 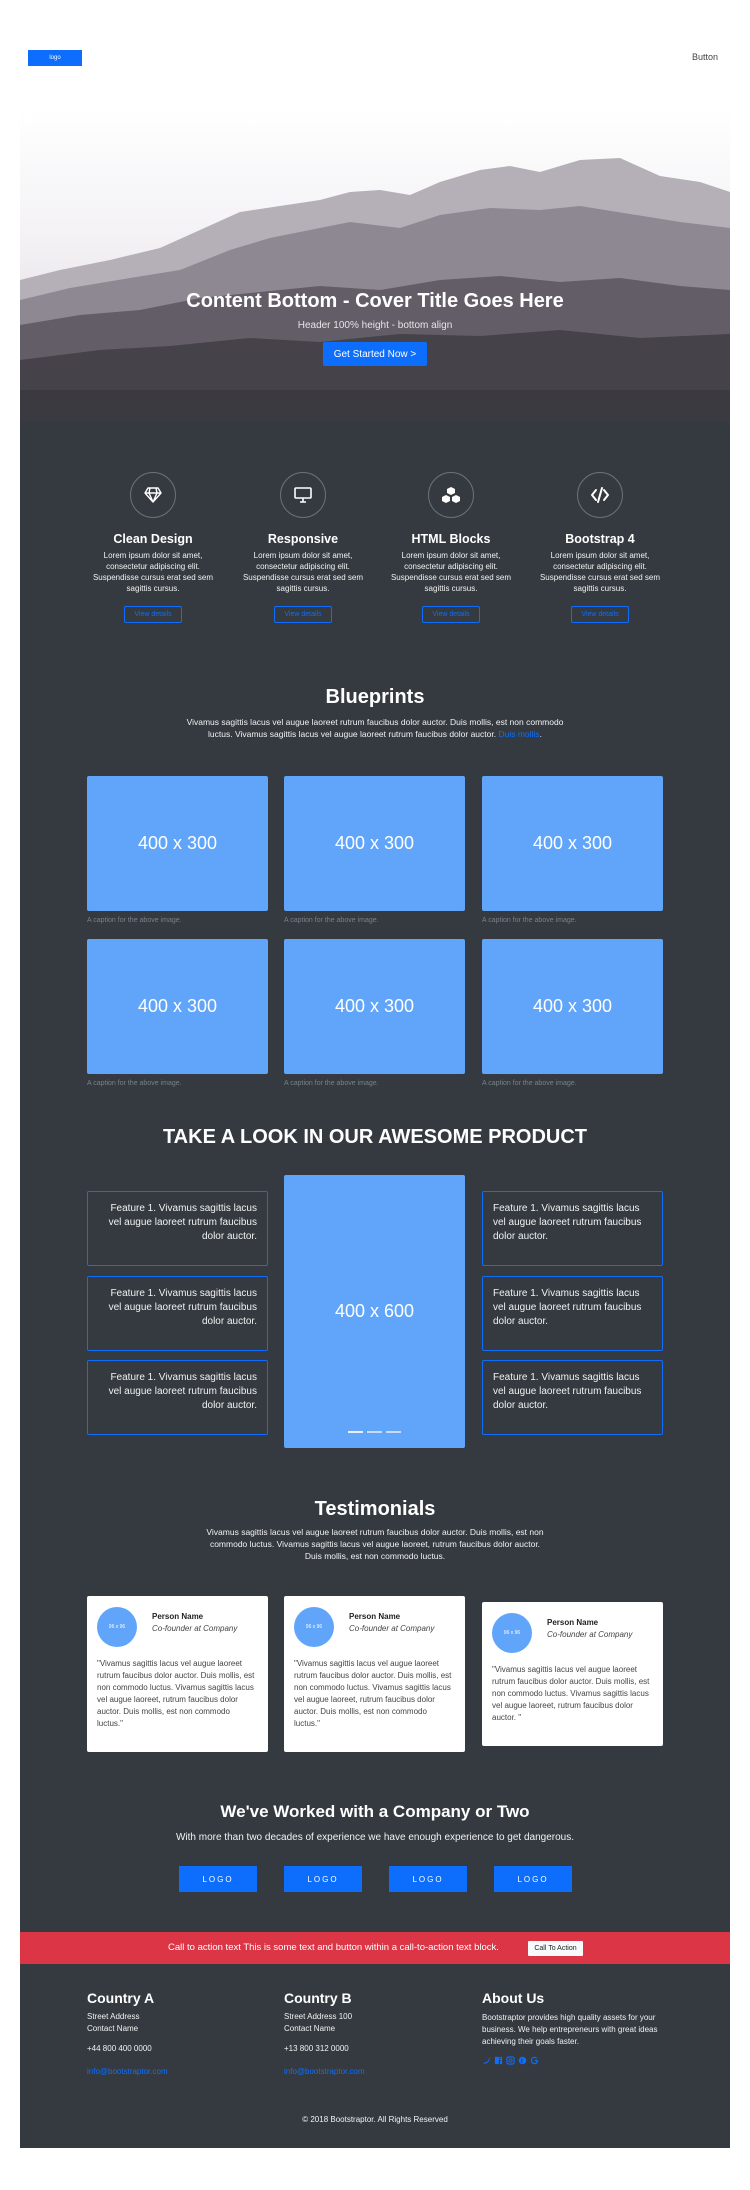 I want to click on nav-button: Button, so click(x=705, y=57).